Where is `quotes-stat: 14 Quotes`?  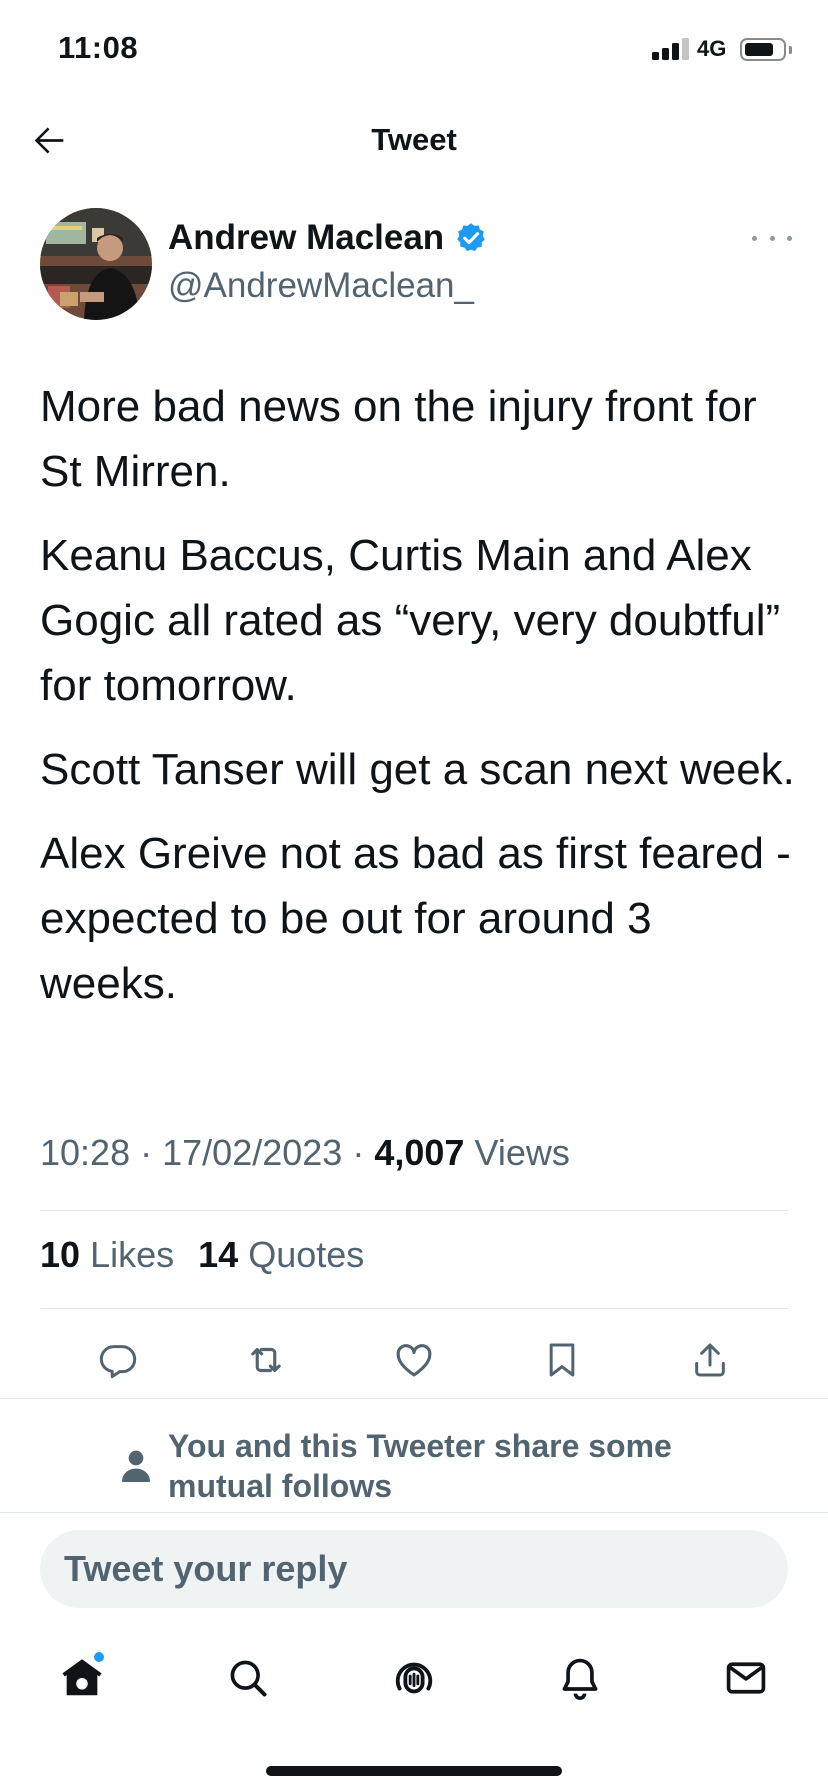 quotes-stat: 14 Quotes is located at coordinates (281, 1254).